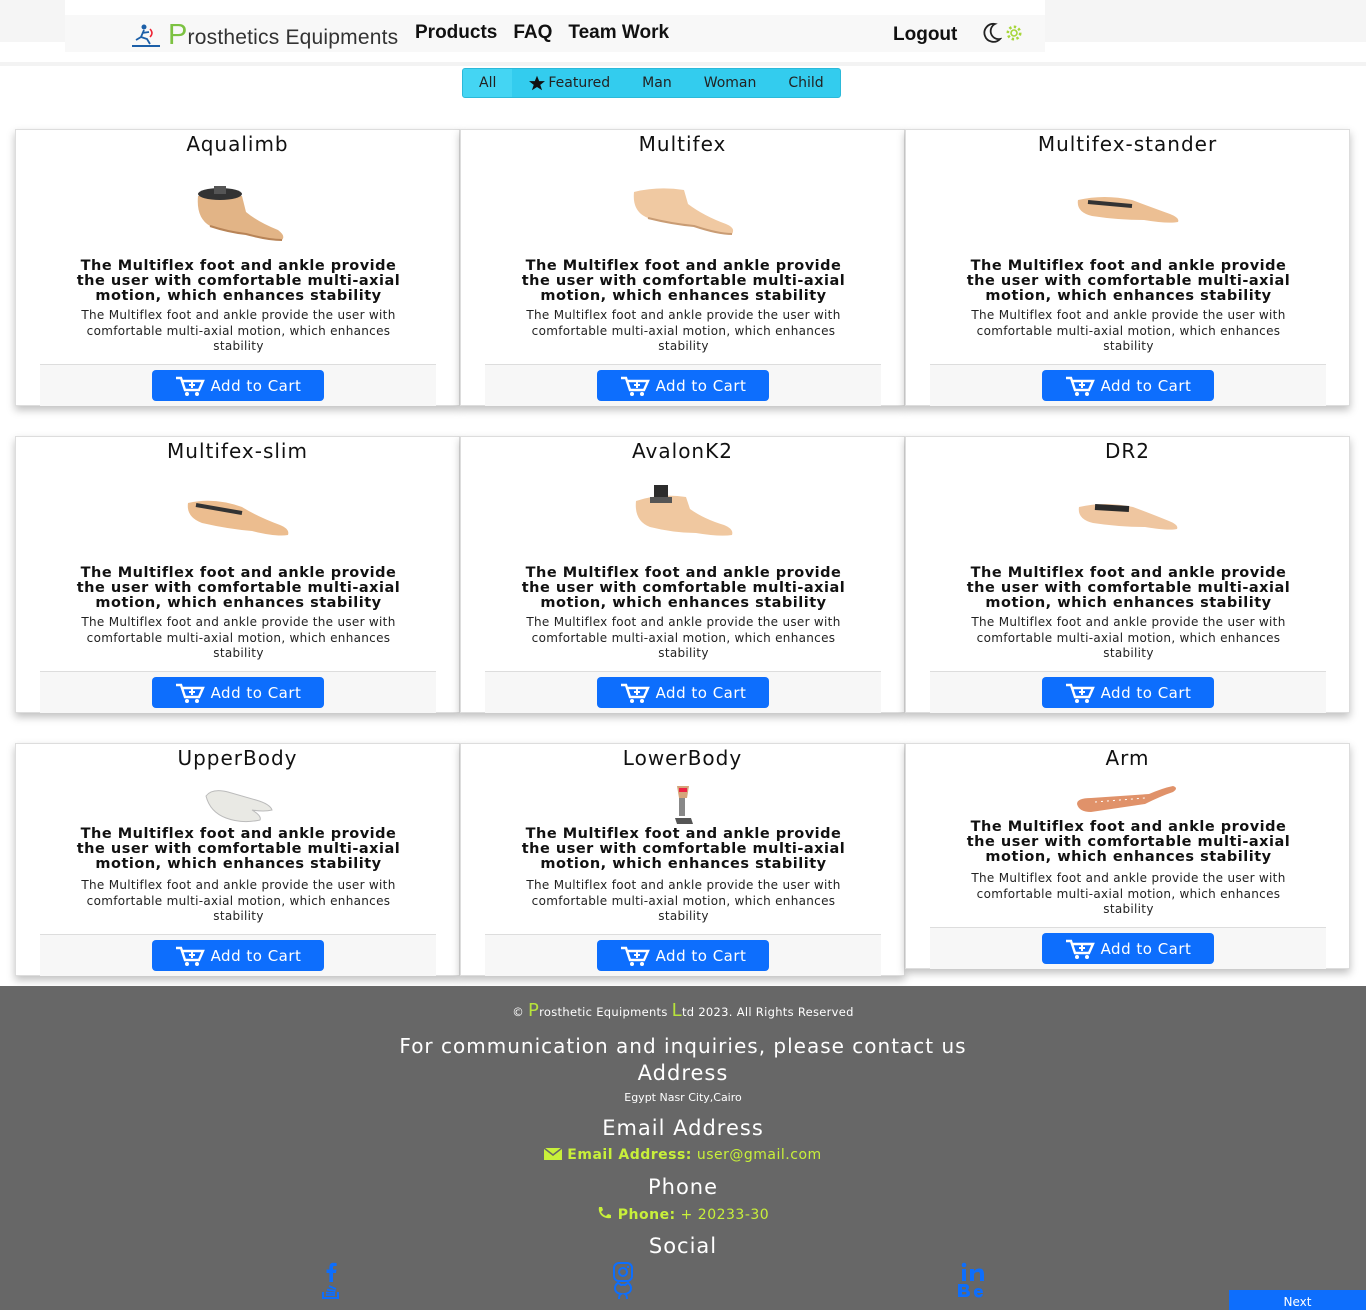 The image size is (1366, 1310). What do you see at coordinates (683, 1128) in the screenshot?
I see `email-heading: Email Address` at bounding box center [683, 1128].